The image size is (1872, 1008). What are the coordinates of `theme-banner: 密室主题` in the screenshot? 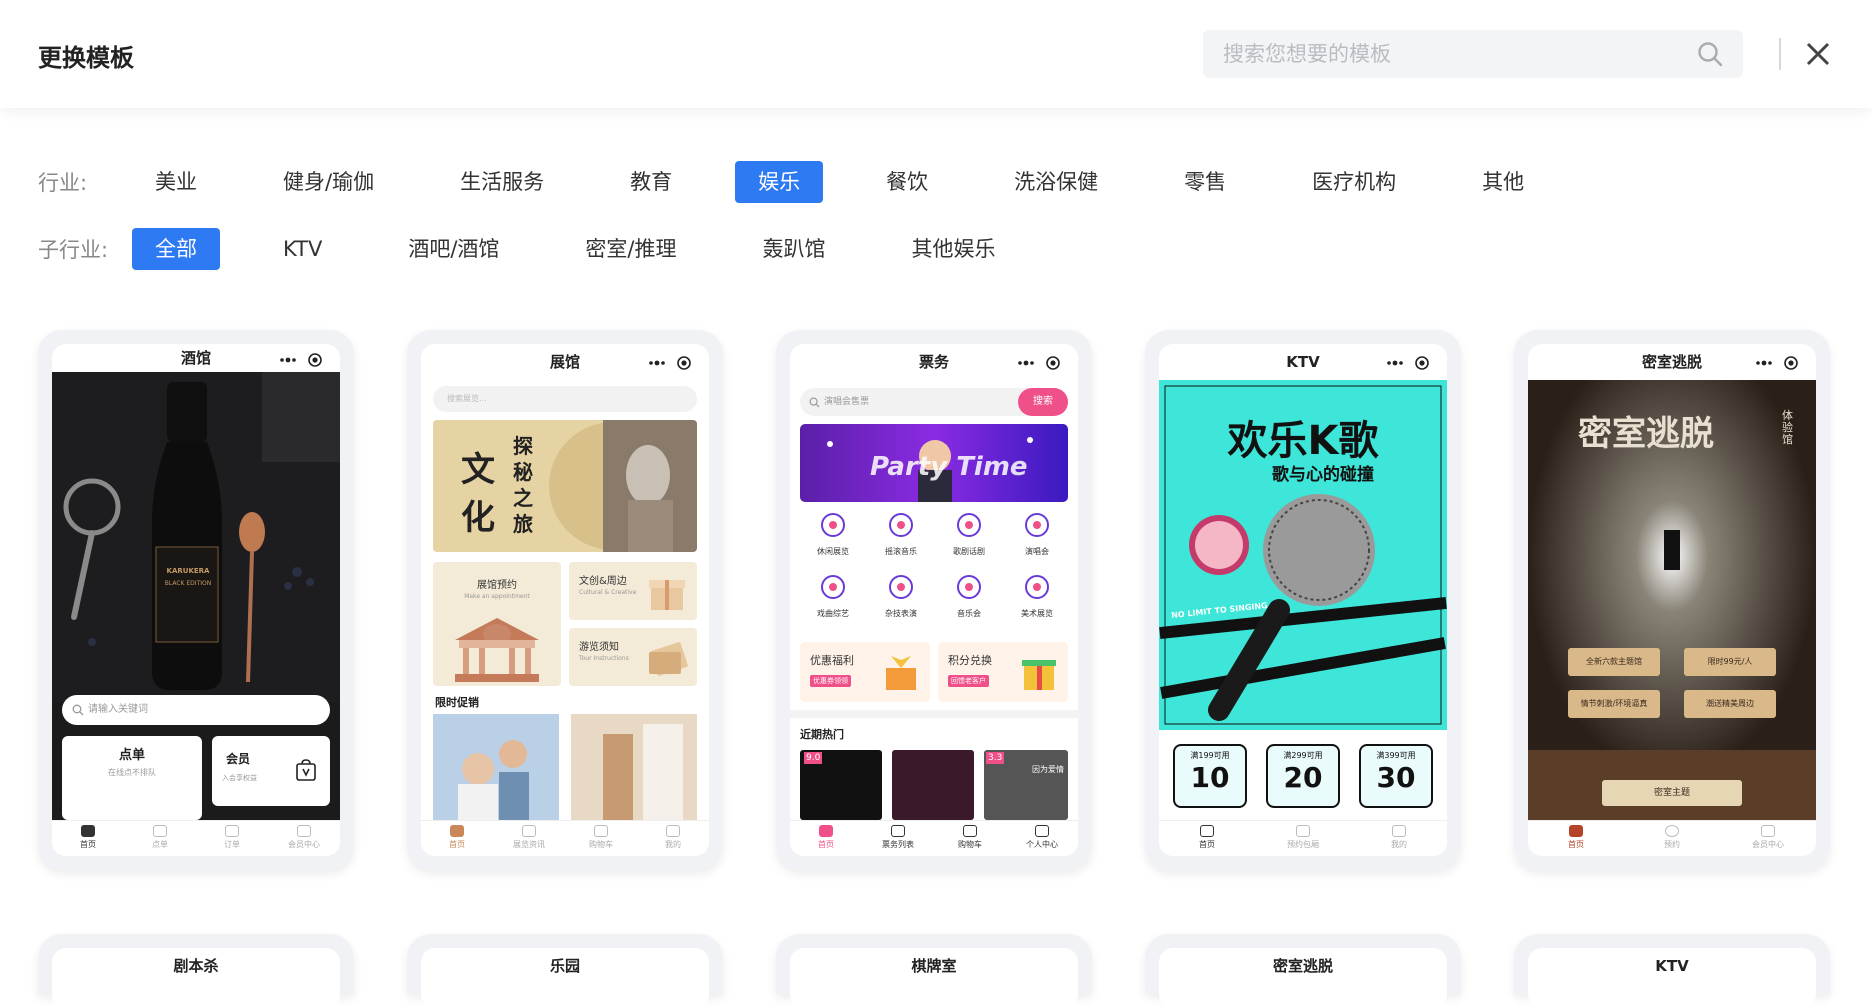 It's located at (1672, 793).